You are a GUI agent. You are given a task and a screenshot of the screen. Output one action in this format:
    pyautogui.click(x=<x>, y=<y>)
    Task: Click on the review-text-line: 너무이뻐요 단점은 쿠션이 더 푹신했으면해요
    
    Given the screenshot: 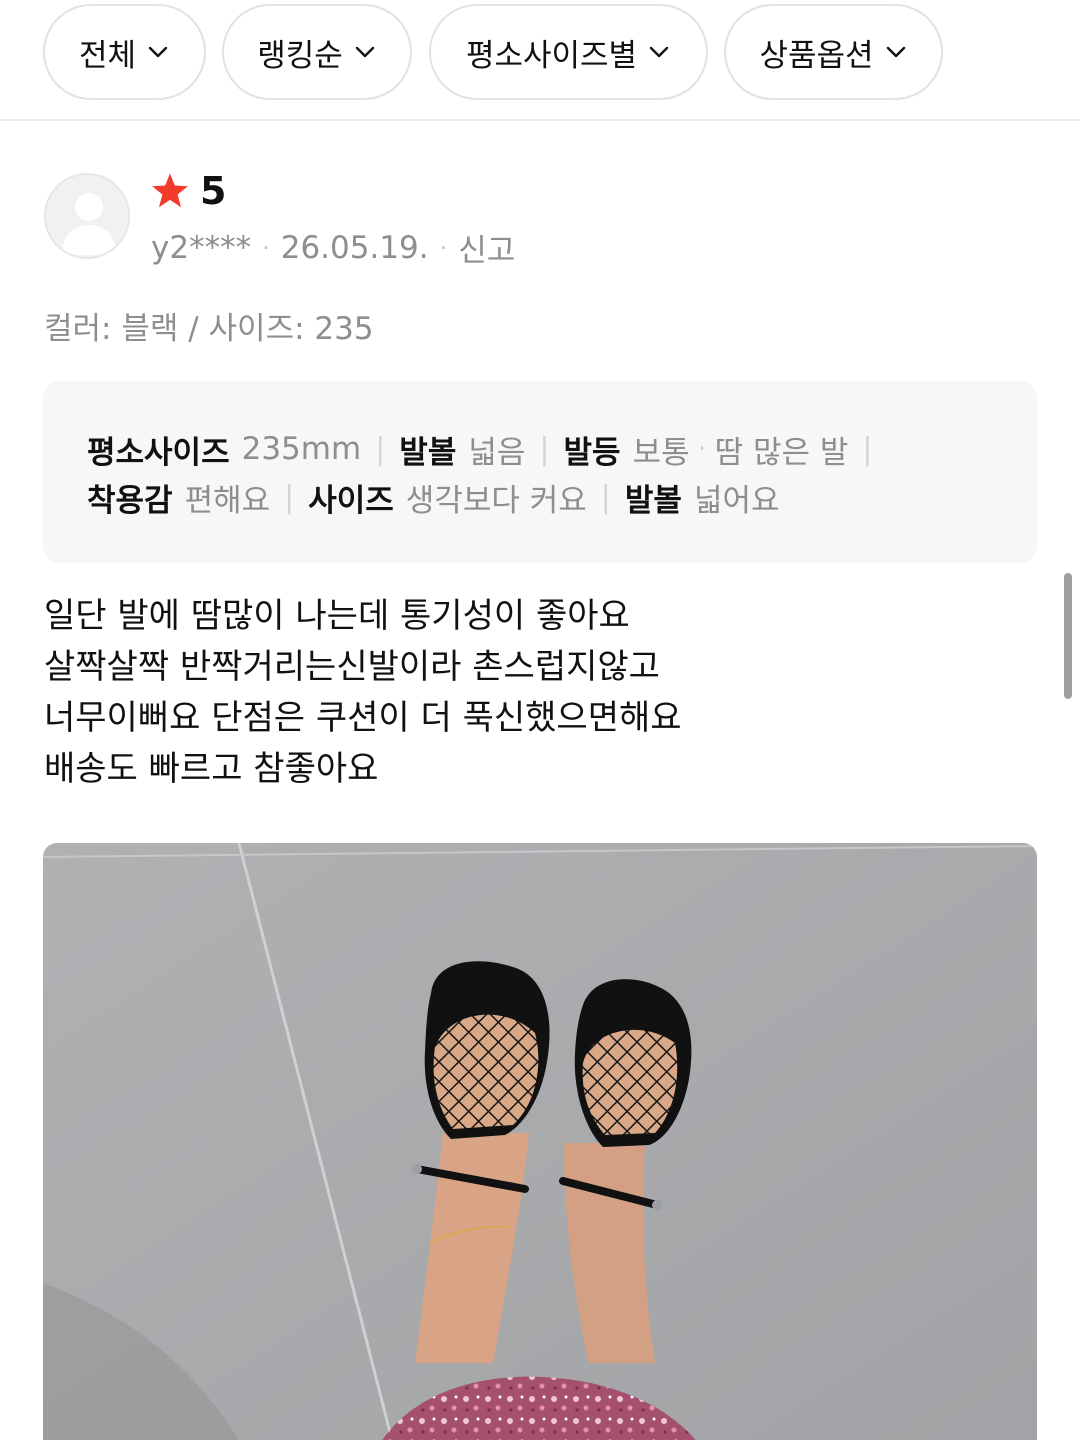 What is the action you would take?
    pyautogui.click(x=363, y=718)
    